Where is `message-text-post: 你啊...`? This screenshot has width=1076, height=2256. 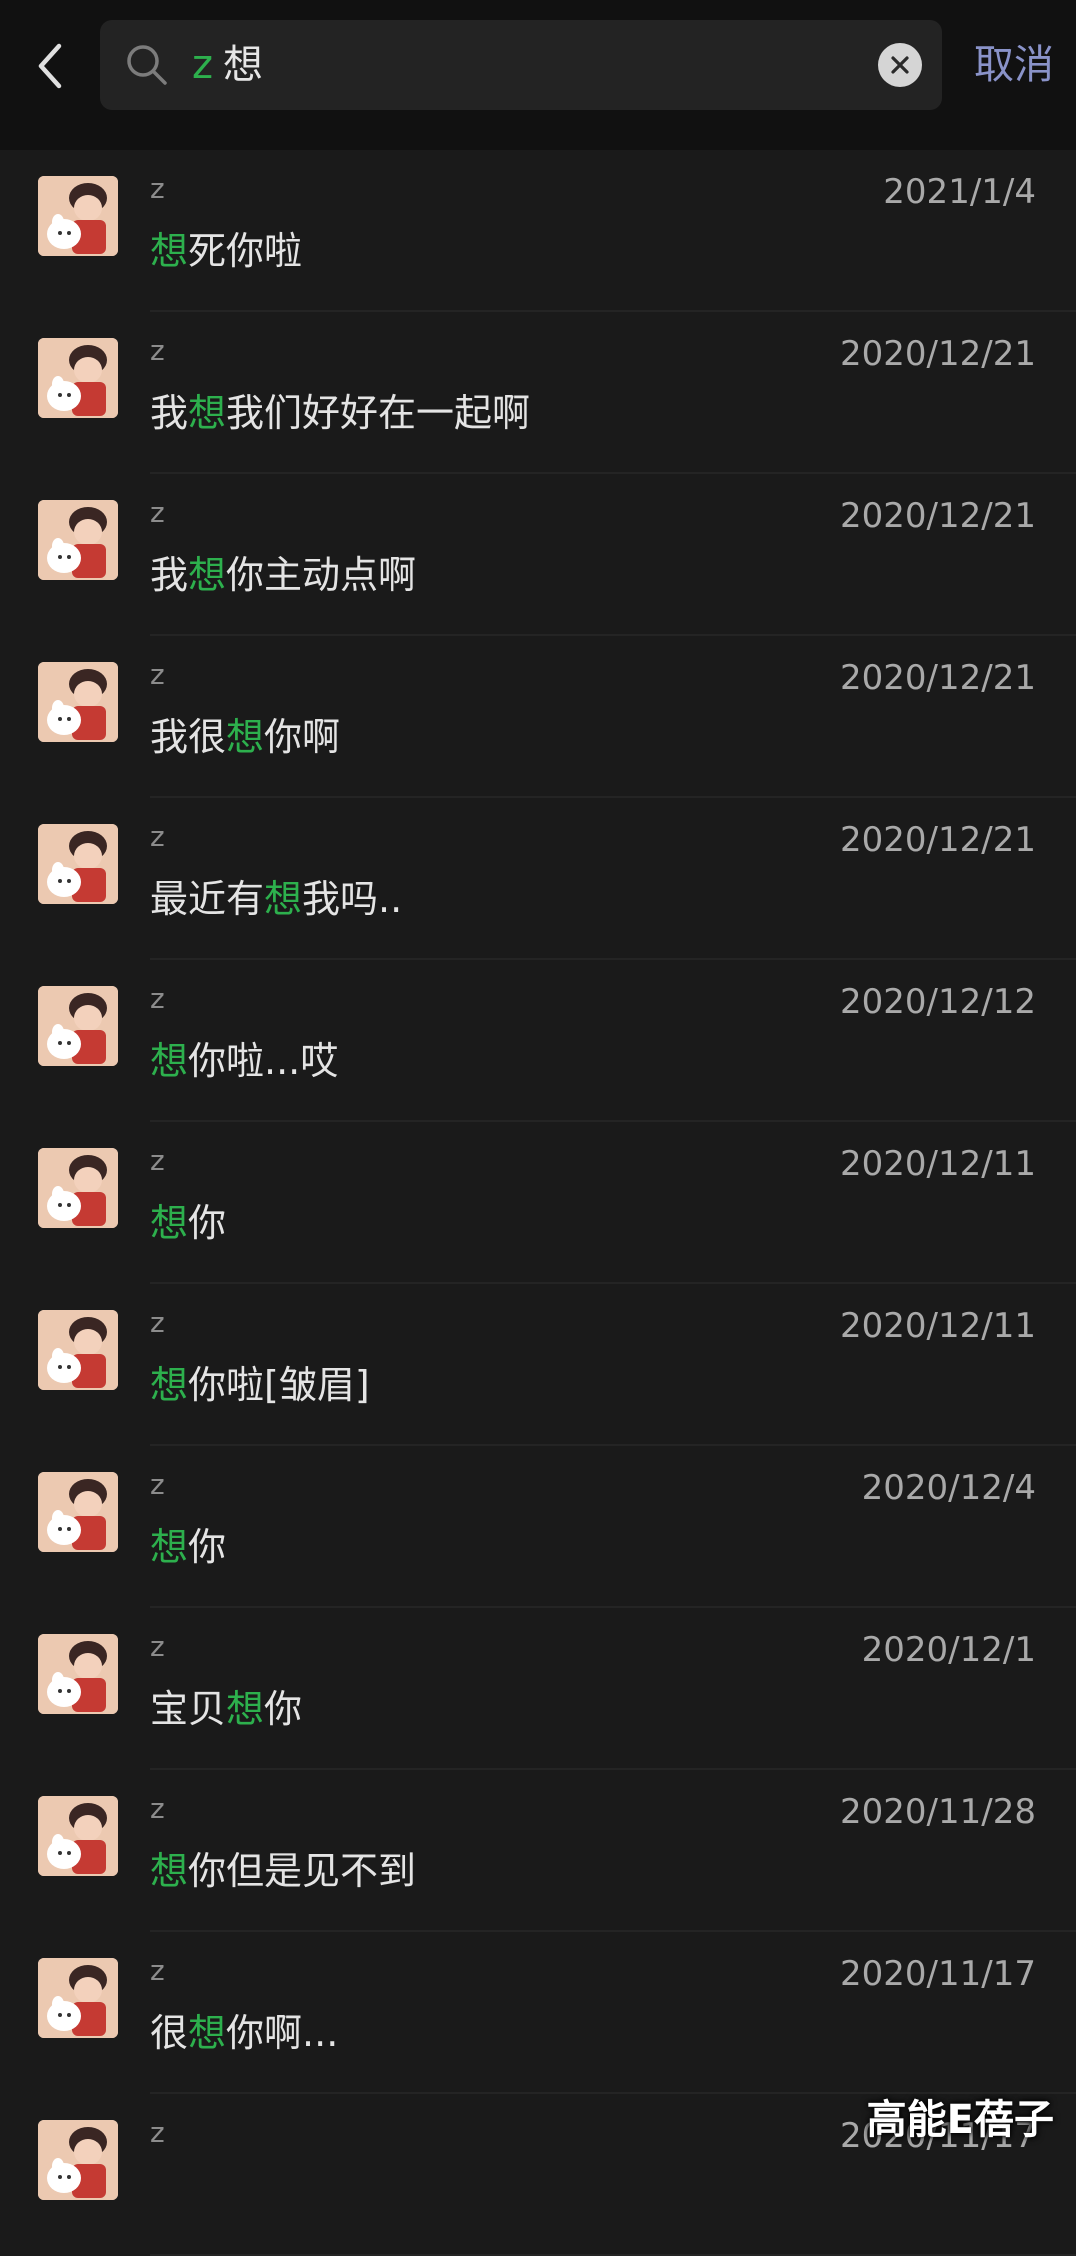
message-text-post: 你啊... is located at coordinates (282, 2033).